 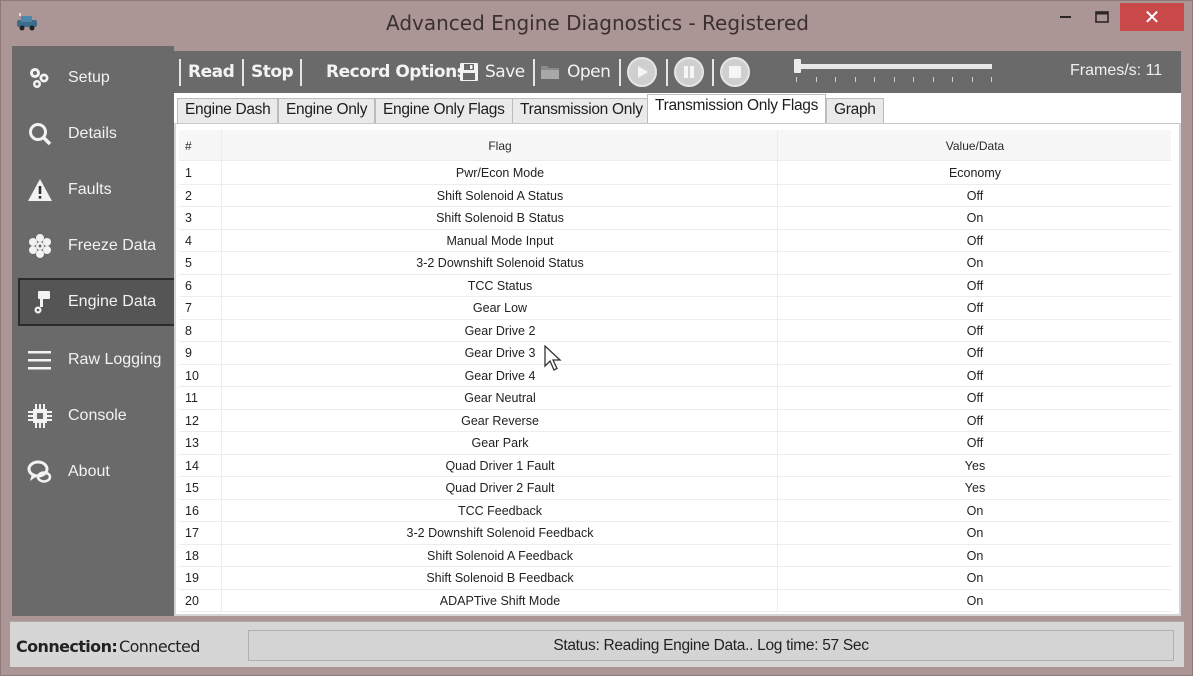 I want to click on row-number: 2, so click(x=188, y=195).